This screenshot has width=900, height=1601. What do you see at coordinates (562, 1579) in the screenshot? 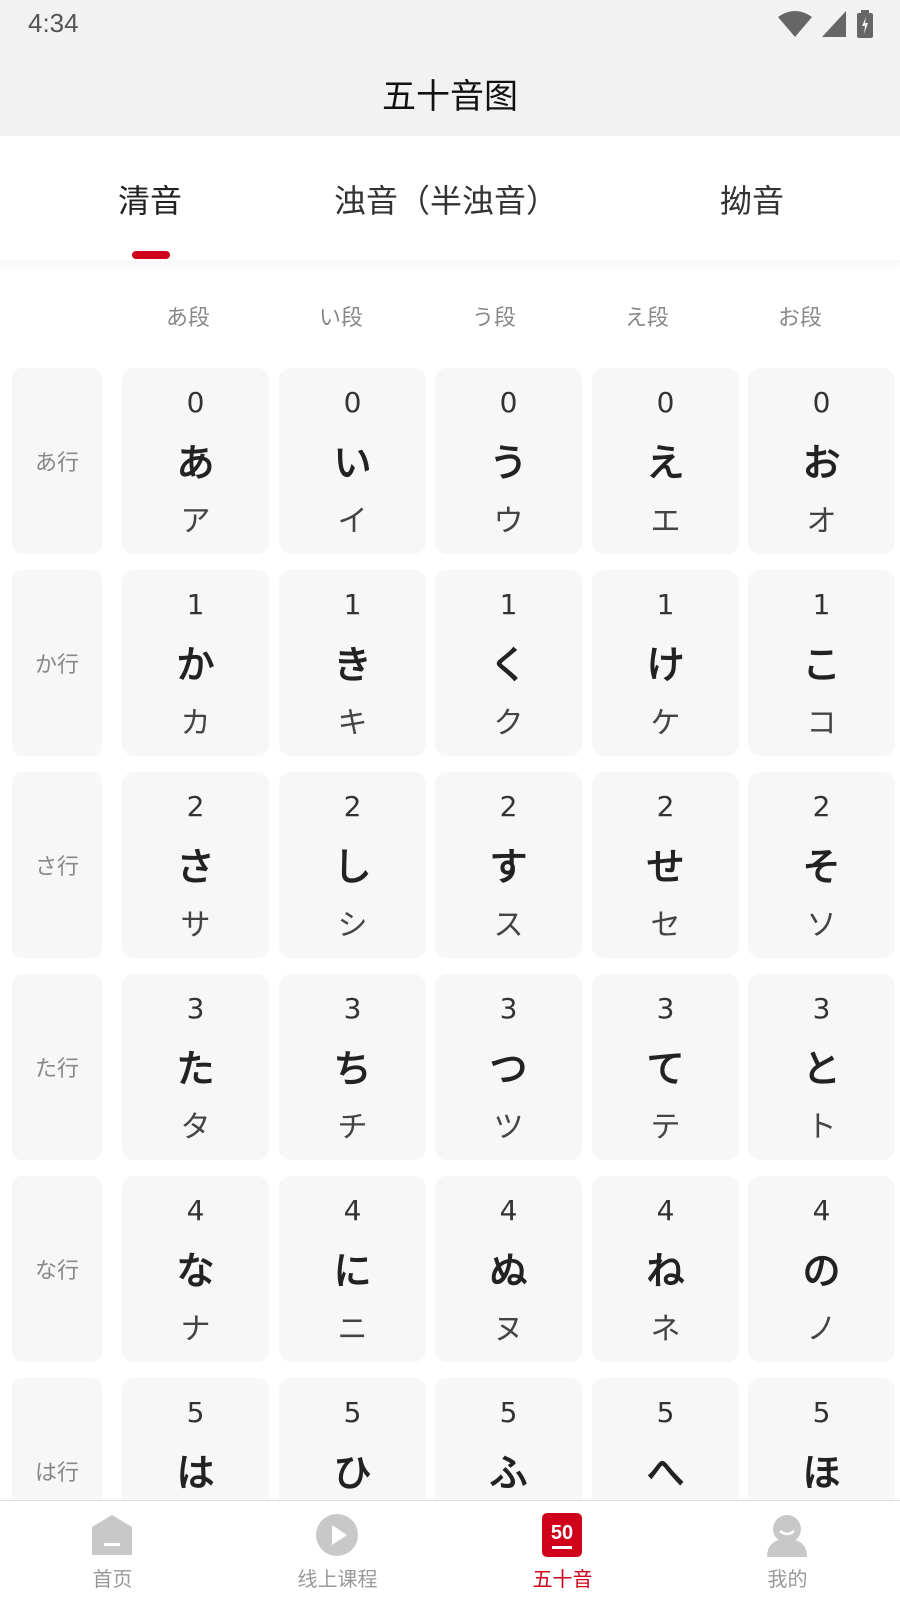
I see `nav-fifty-sounds-label: 五十音` at bounding box center [562, 1579].